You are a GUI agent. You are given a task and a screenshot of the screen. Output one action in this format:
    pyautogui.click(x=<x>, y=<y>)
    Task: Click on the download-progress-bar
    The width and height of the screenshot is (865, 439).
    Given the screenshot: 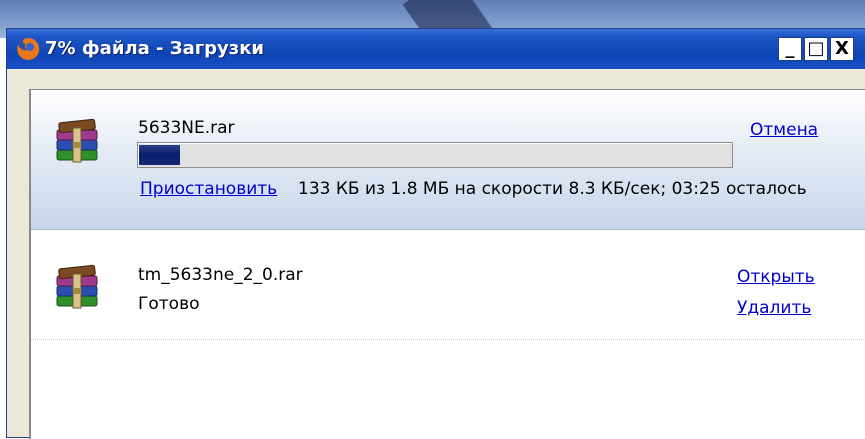 What is the action you would take?
    pyautogui.click(x=435, y=155)
    